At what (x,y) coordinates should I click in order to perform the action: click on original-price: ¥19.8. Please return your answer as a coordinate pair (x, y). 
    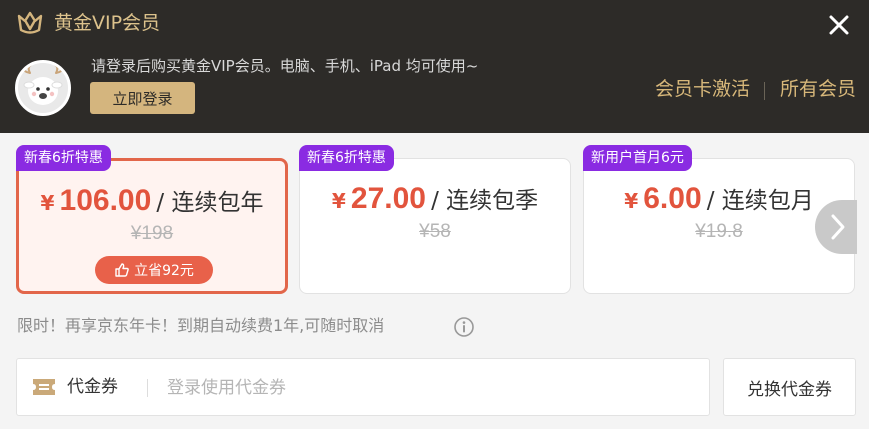
    Looking at the image, I should click on (719, 231).